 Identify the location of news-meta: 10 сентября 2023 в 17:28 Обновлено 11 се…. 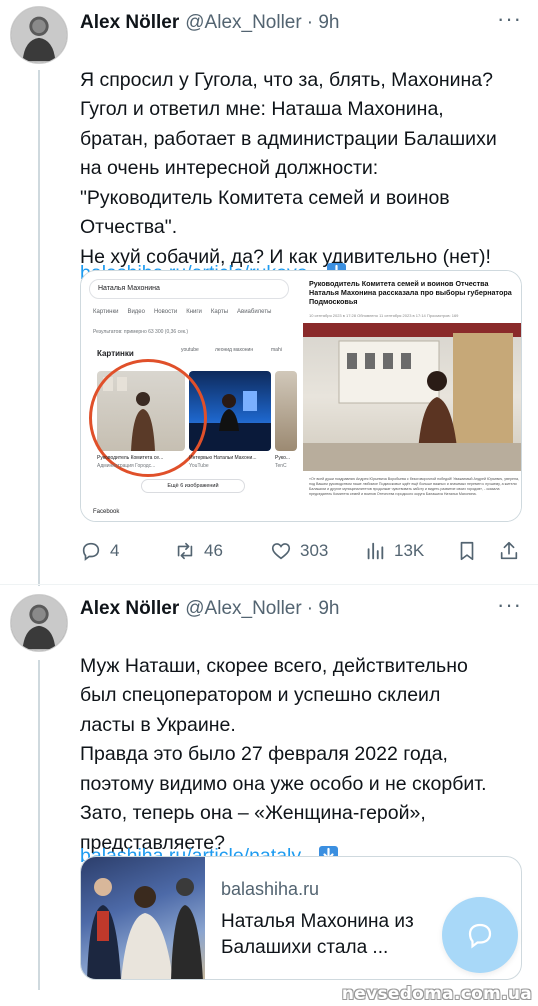
(384, 315).